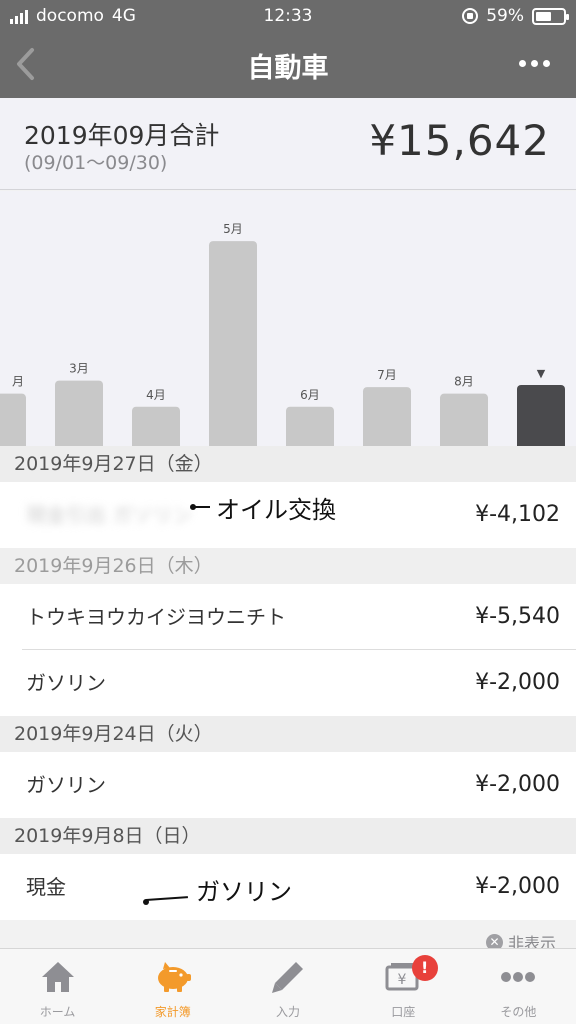 This screenshot has width=576, height=1024. I want to click on status-bar: docomo 4G 12:33 59%, so click(288, 16).